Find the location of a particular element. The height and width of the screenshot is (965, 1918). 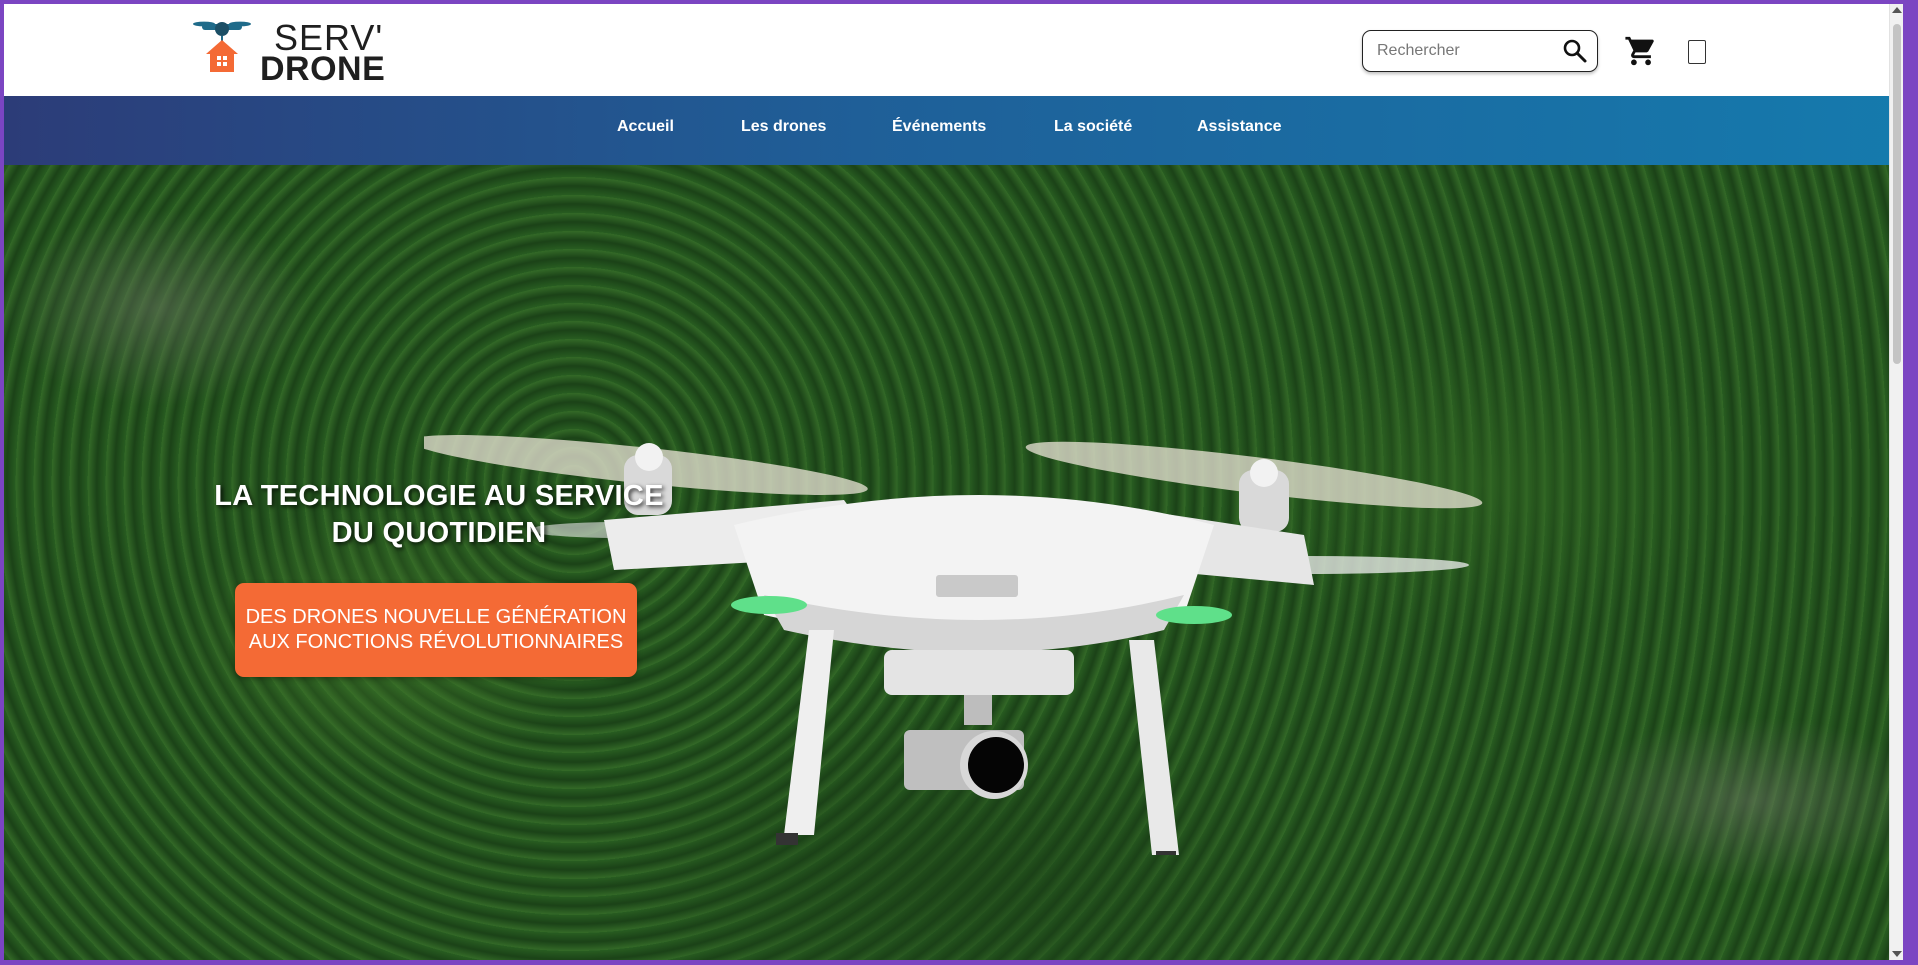

nav-item-accueil: Accueil is located at coordinates (645, 127).